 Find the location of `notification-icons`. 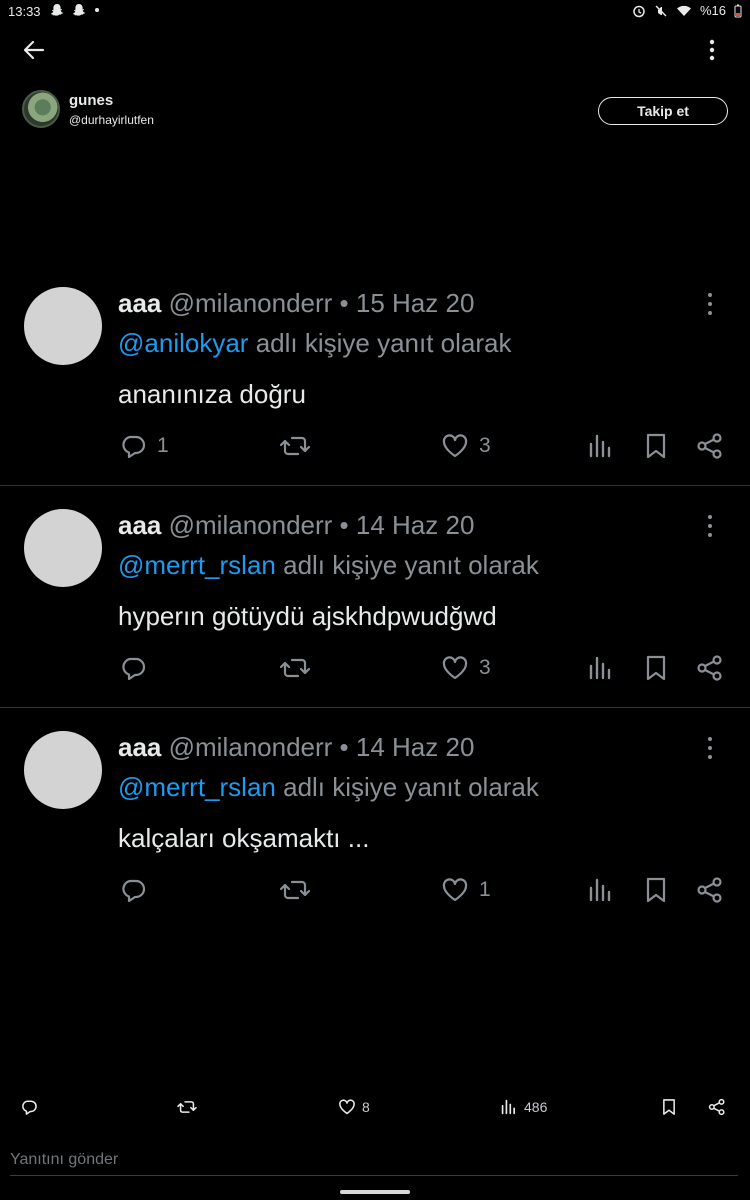

notification-icons is located at coordinates (75, 10).